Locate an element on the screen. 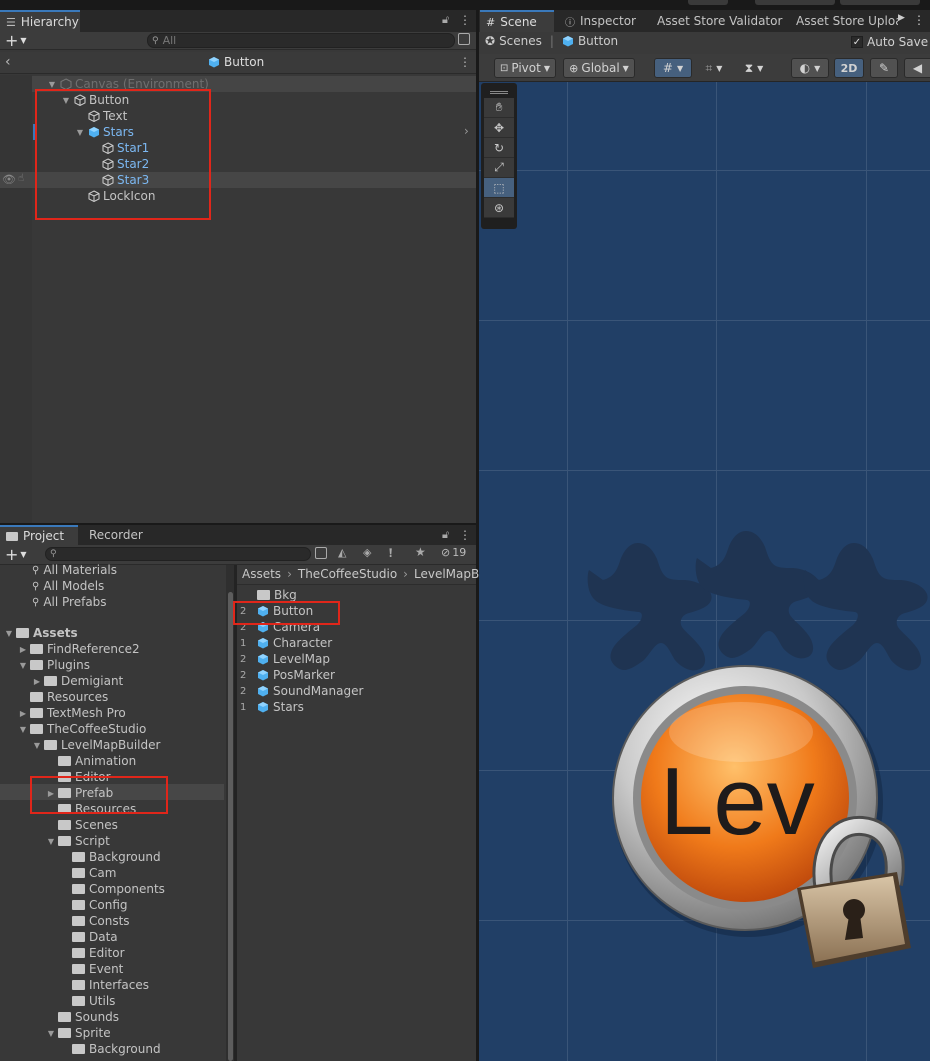  checkbox-checked-icon: ✓ is located at coordinates (857, 42).